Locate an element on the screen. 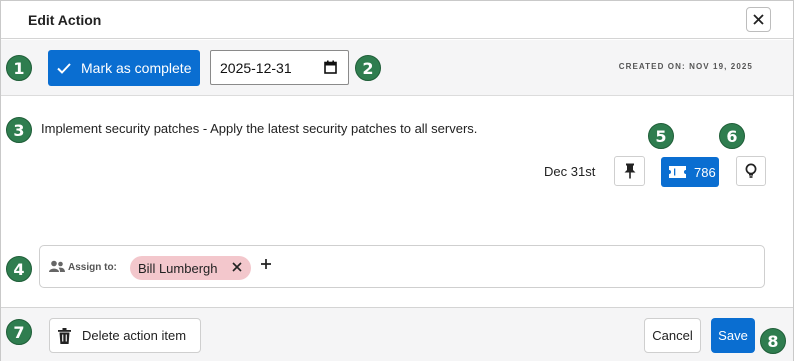 The height and width of the screenshot is (361, 794). step-marker: 3 is located at coordinates (19, 130).